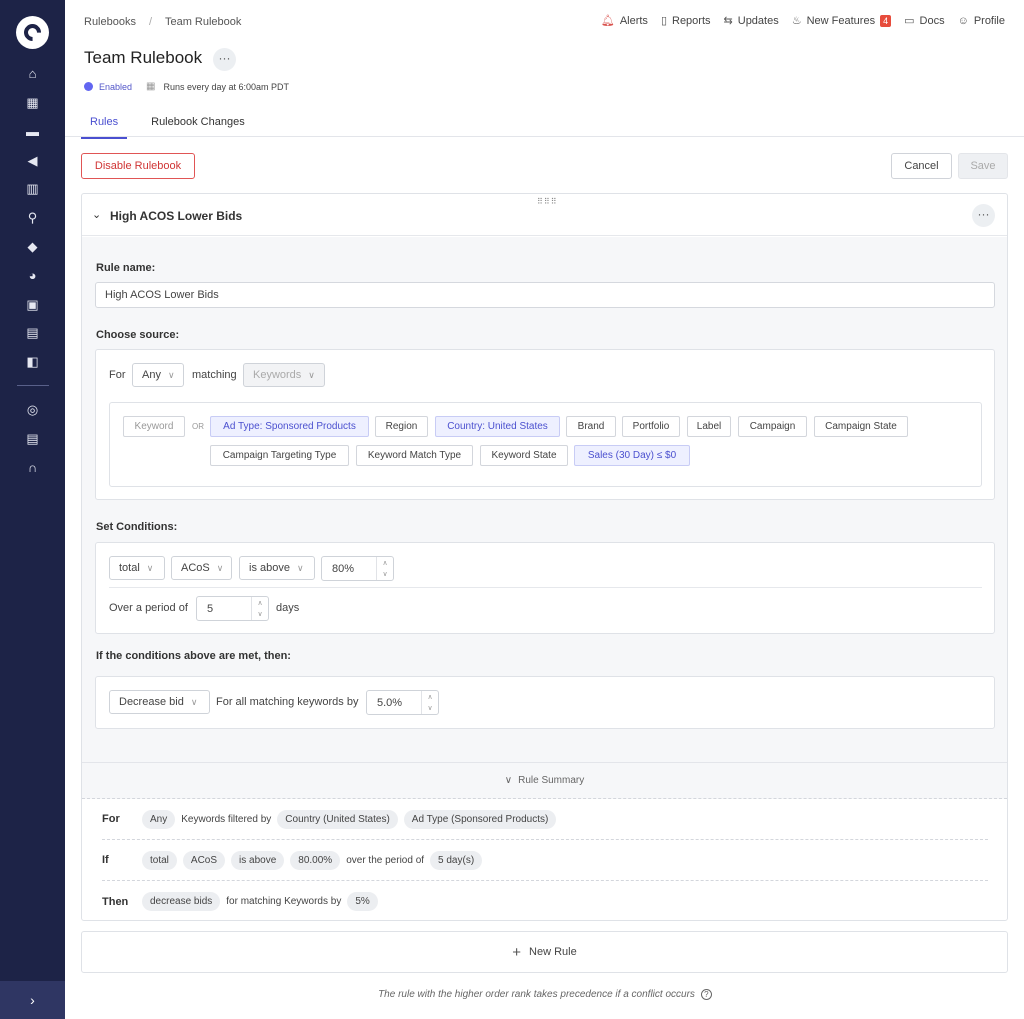  What do you see at coordinates (32, 246) in the screenshot?
I see `tag-icon: ◆` at bounding box center [32, 246].